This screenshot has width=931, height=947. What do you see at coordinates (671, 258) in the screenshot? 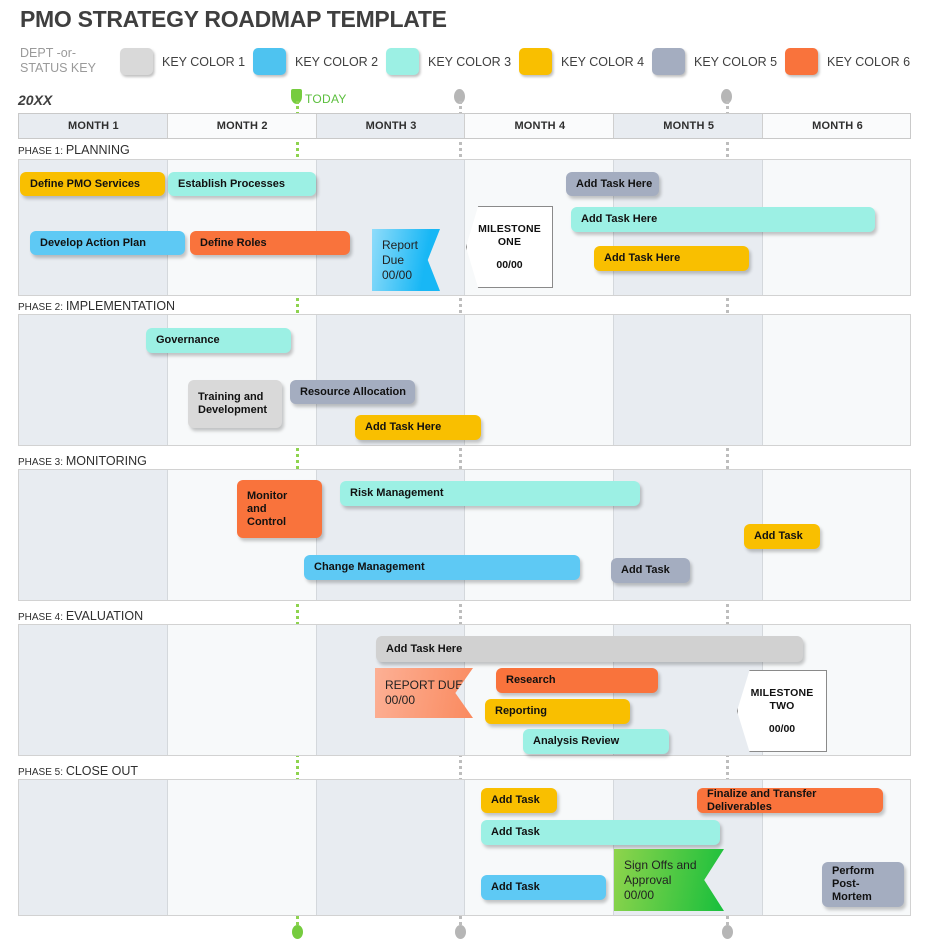
I see `task-add-task-here-3: Add Task Here` at bounding box center [671, 258].